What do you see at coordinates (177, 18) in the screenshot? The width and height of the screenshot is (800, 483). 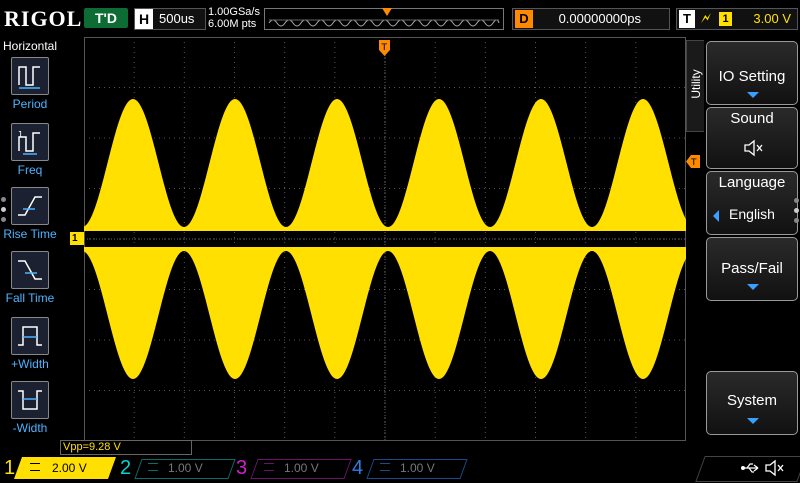 I see `timebase-value: 500us` at bounding box center [177, 18].